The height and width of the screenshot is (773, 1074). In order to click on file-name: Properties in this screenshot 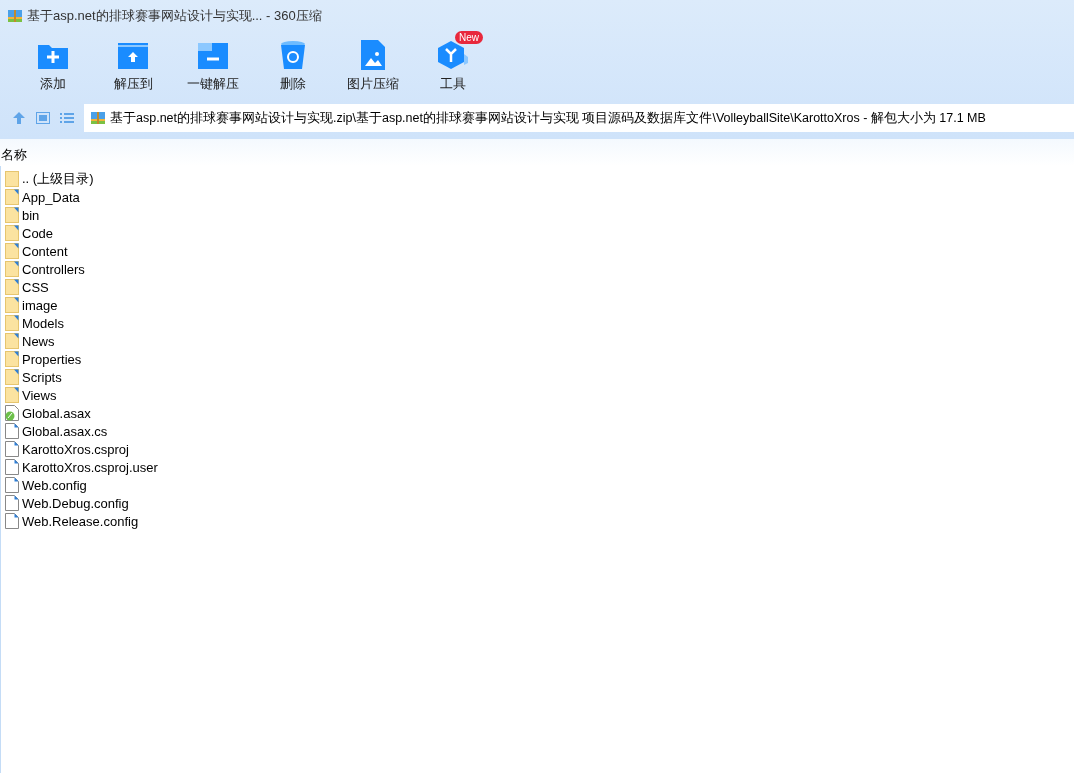, I will do `click(52, 359)`.